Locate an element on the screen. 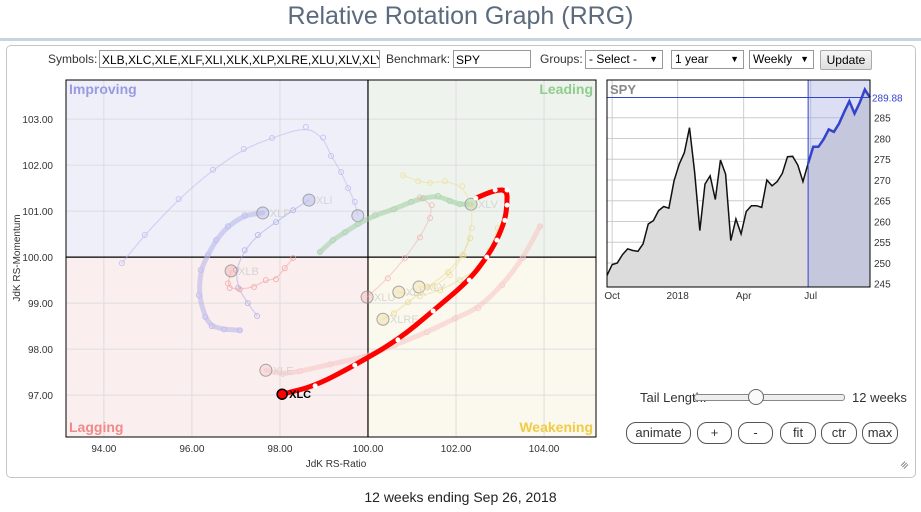 The width and height of the screenshot is (921, 512). tail-label: XLE is located at coordinates (283, 371).